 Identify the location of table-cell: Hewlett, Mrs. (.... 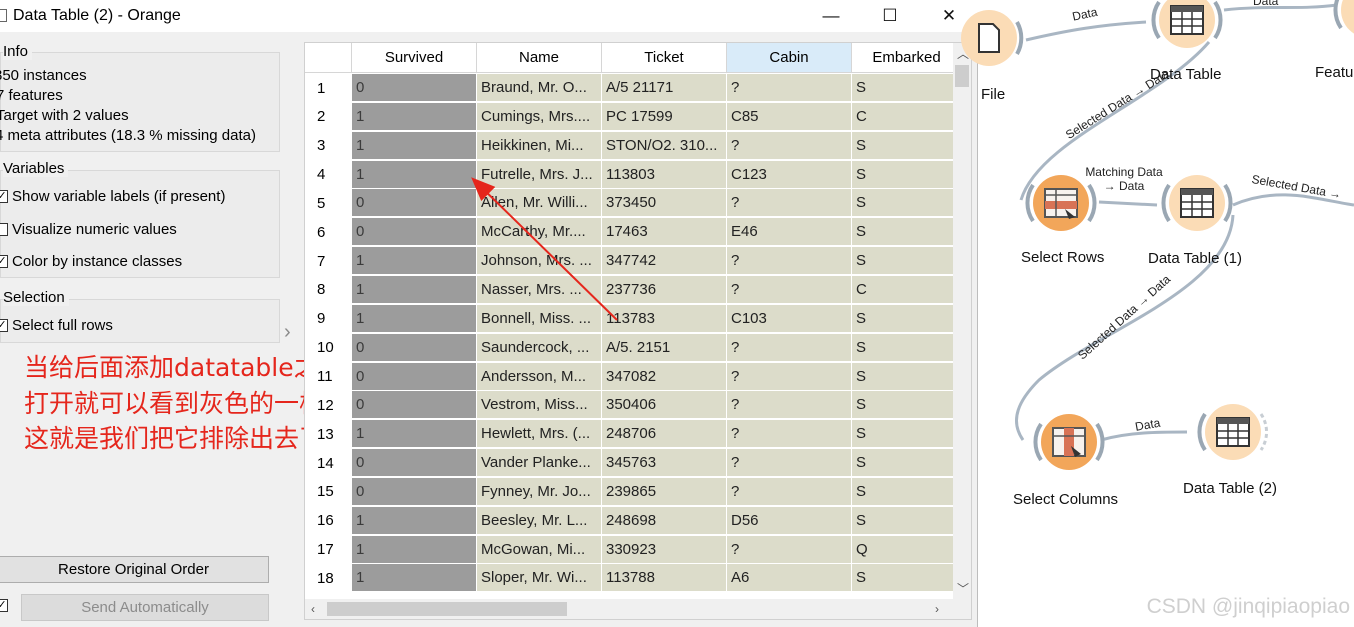
(539, 434).